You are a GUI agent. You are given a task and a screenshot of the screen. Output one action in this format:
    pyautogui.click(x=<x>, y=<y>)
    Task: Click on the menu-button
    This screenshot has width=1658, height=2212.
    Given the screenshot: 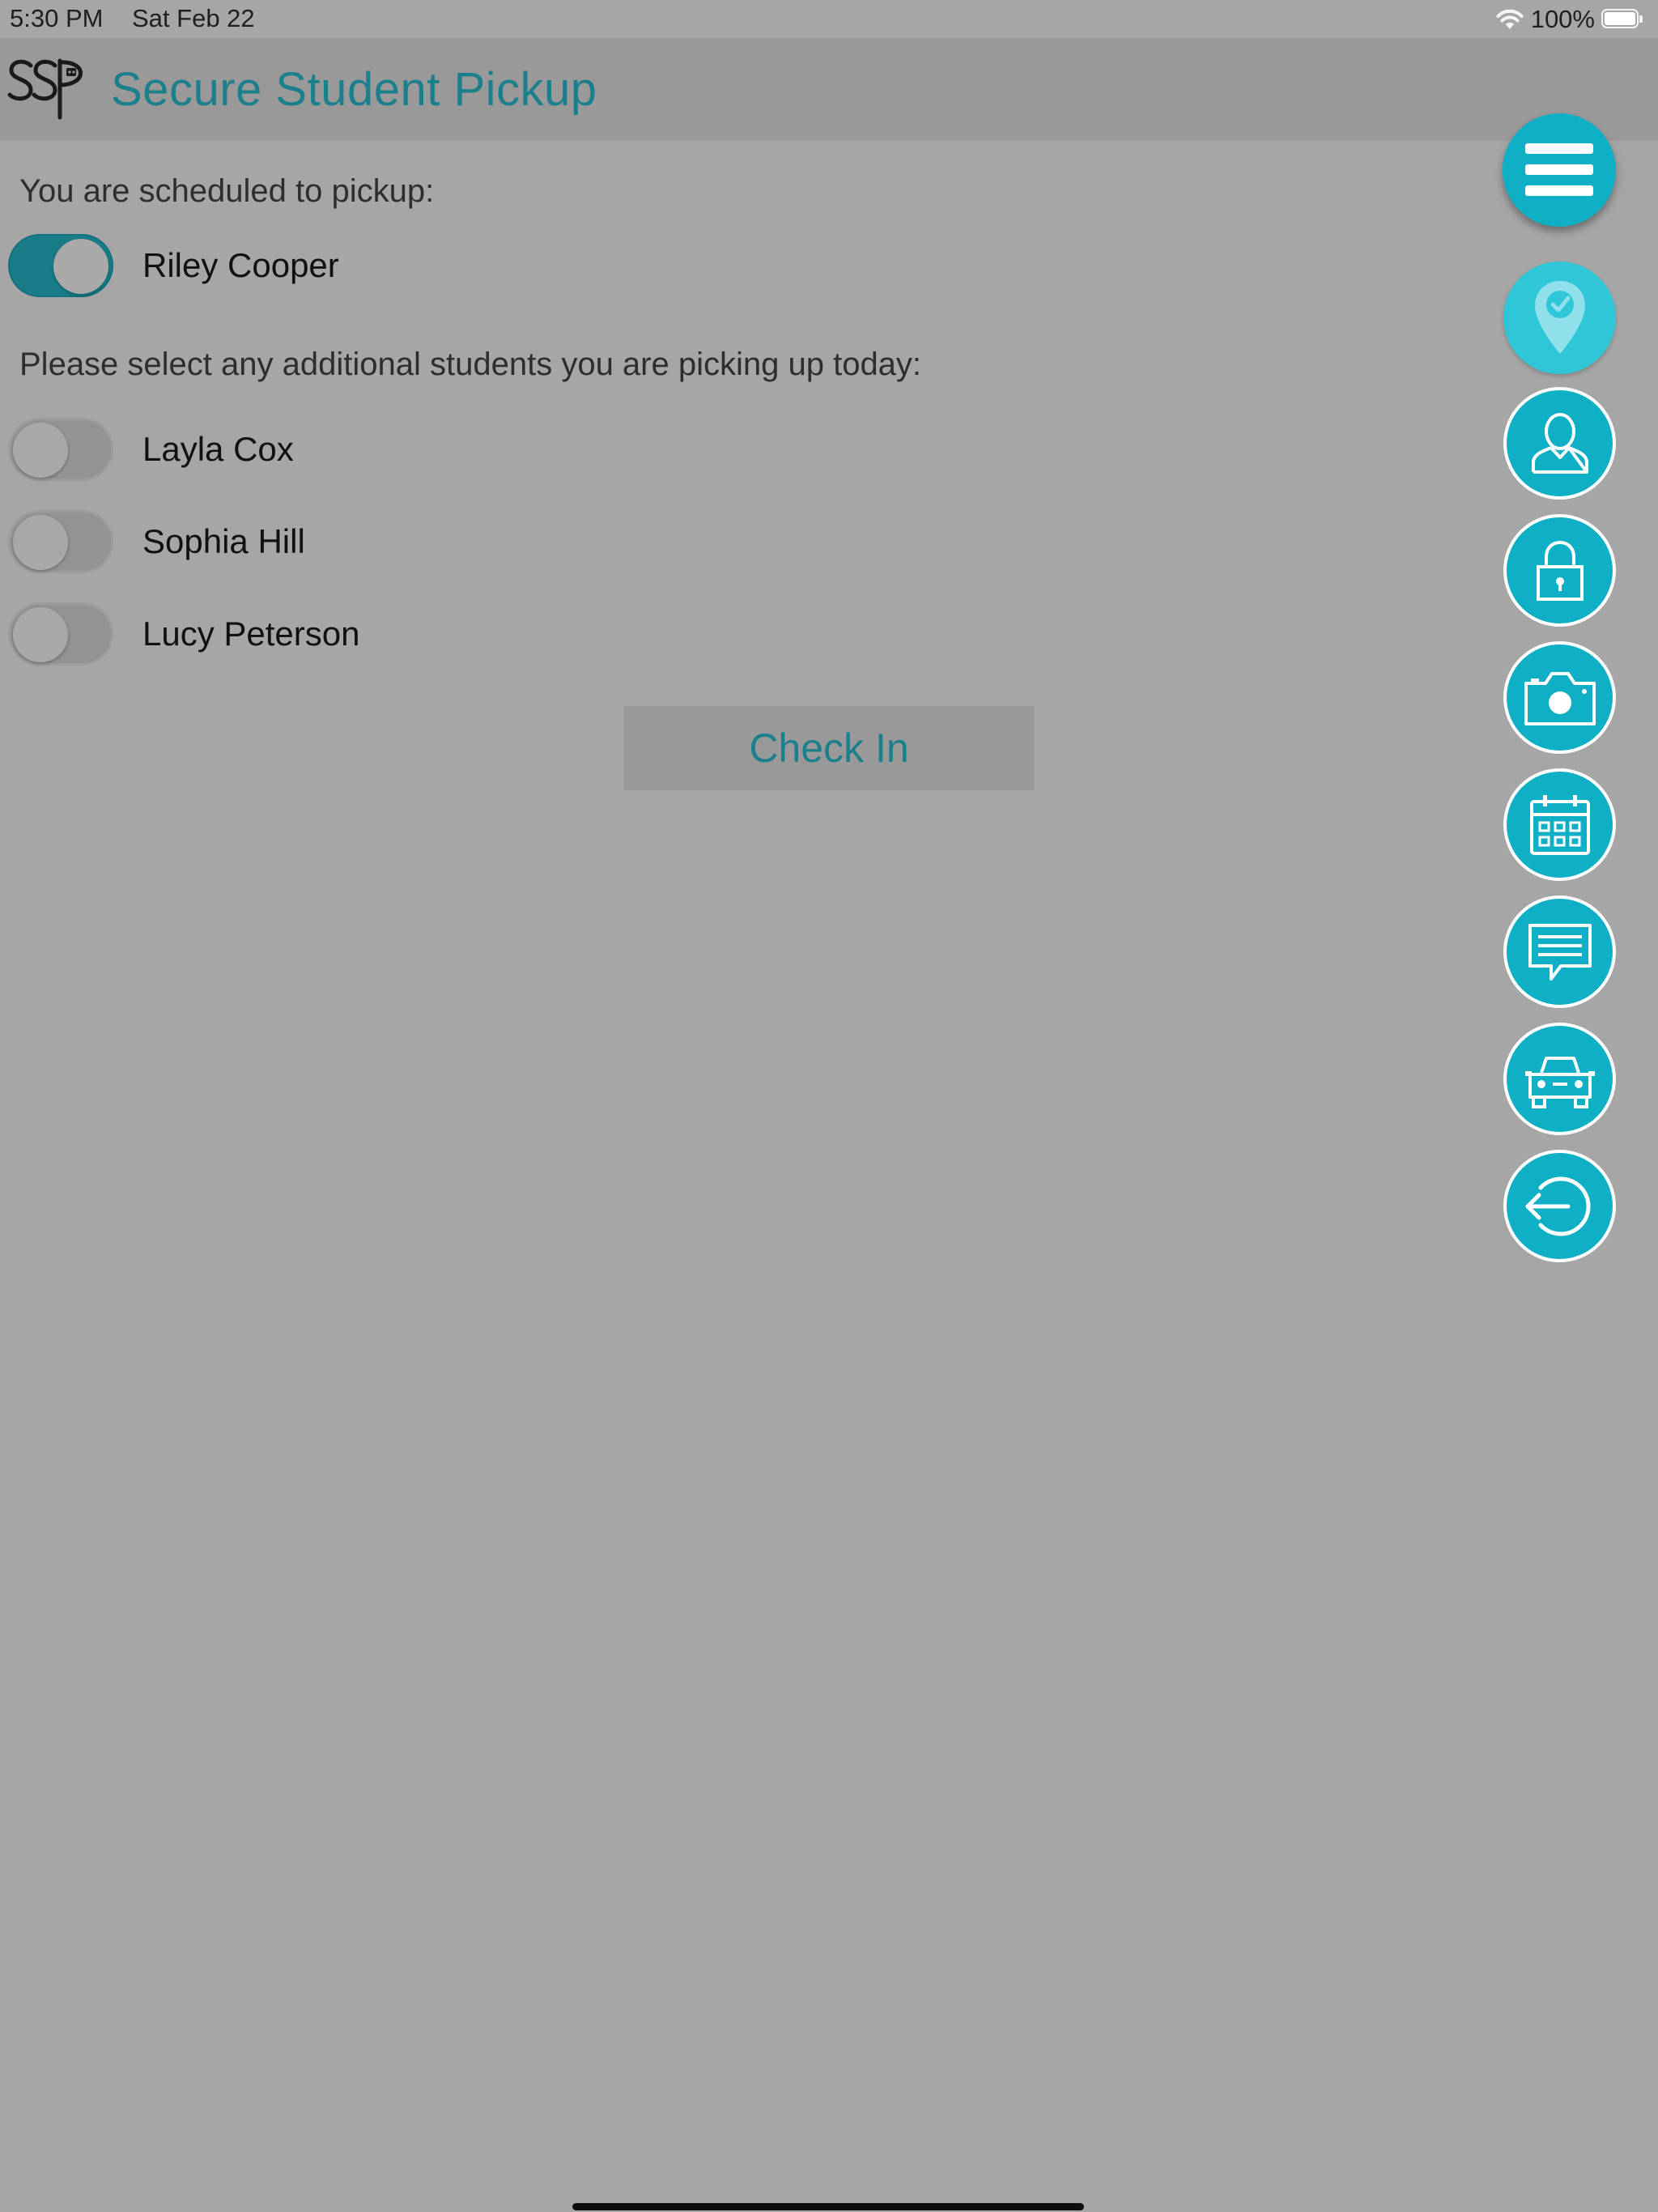 What is the action you would take?
    pyautogui.click(x=1559, y=170)
    